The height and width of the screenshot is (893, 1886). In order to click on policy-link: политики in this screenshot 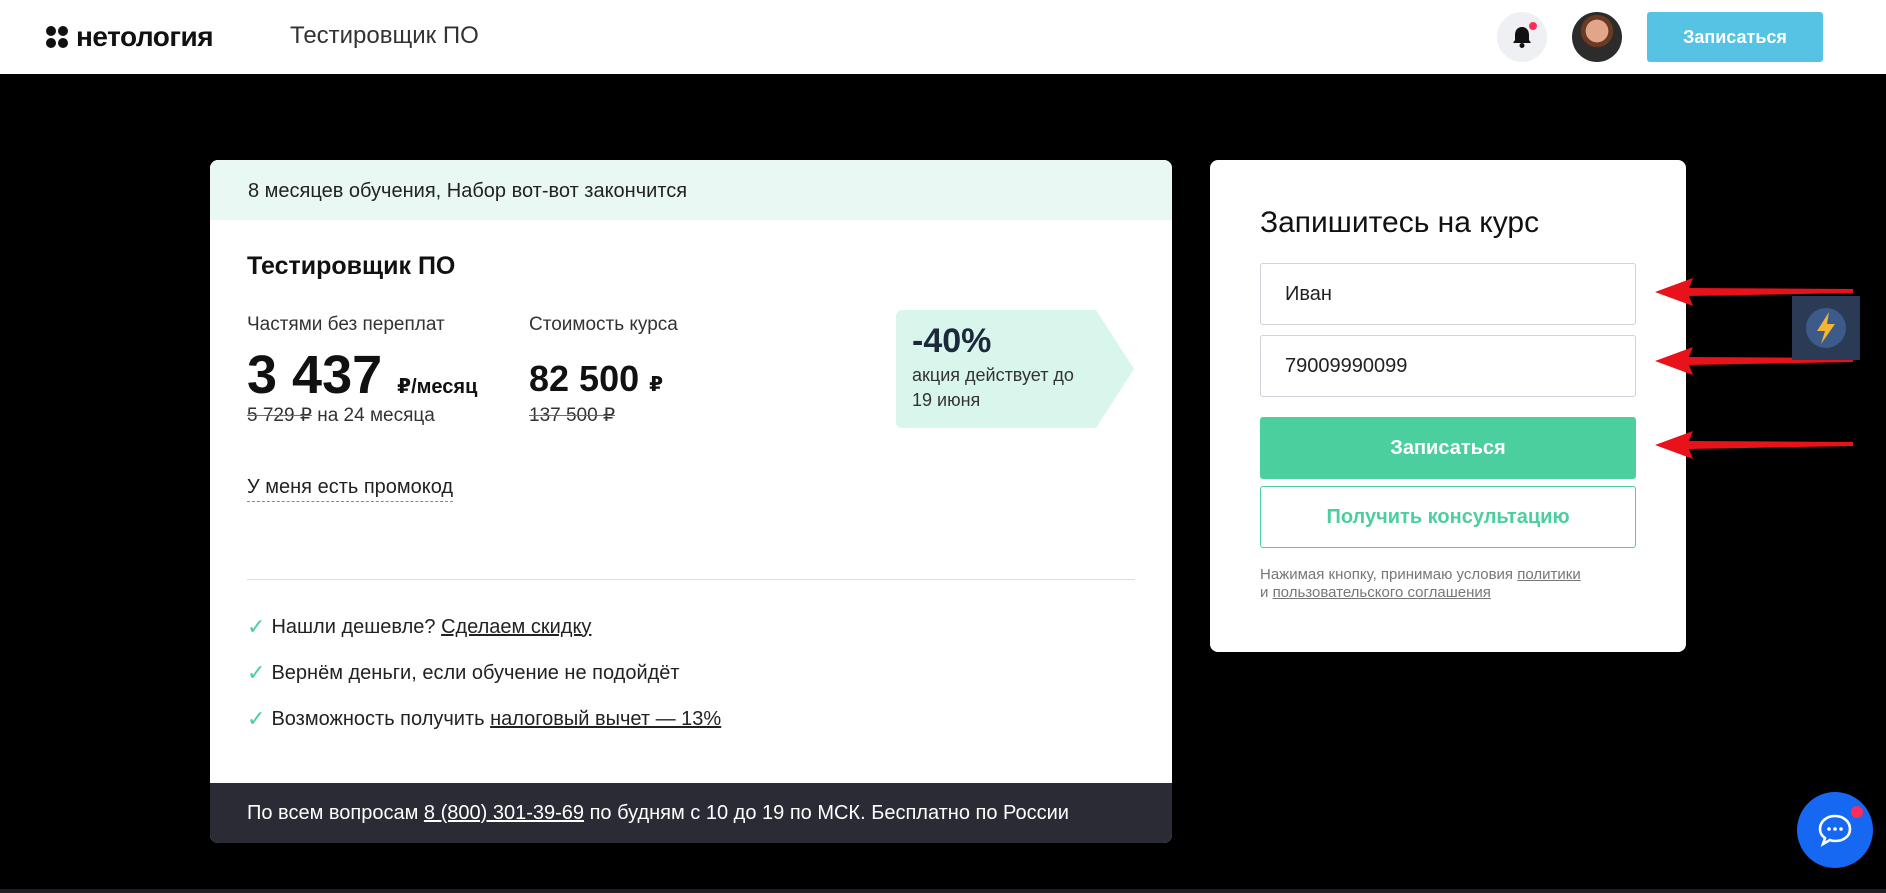, I will do `click(1548, 574)`.